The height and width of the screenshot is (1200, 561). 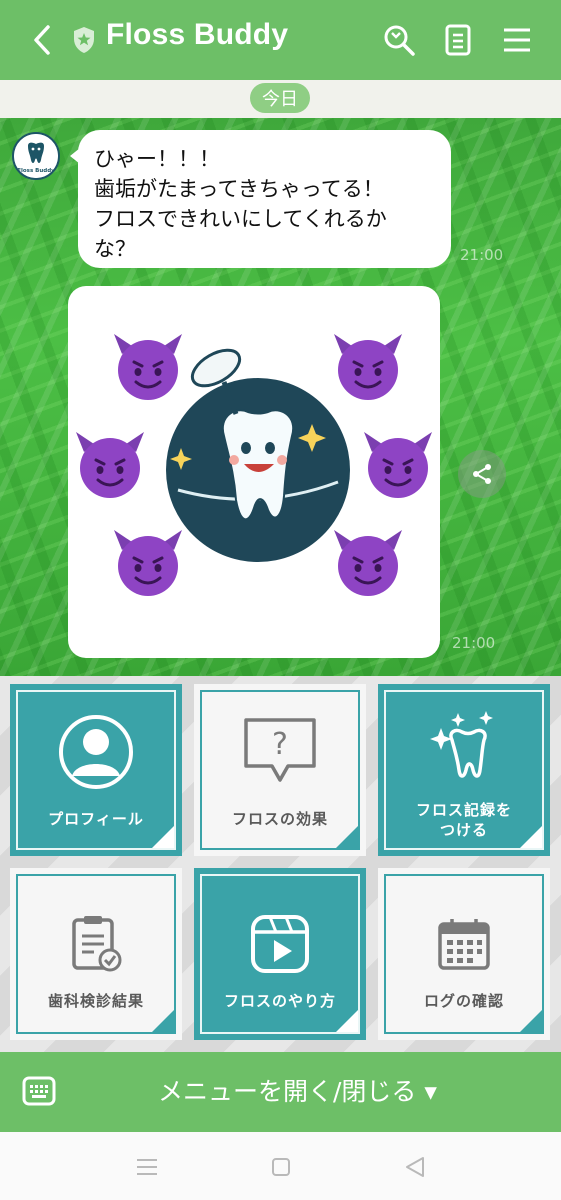 I want to click on notes-icon, so click(x=458, y=40).